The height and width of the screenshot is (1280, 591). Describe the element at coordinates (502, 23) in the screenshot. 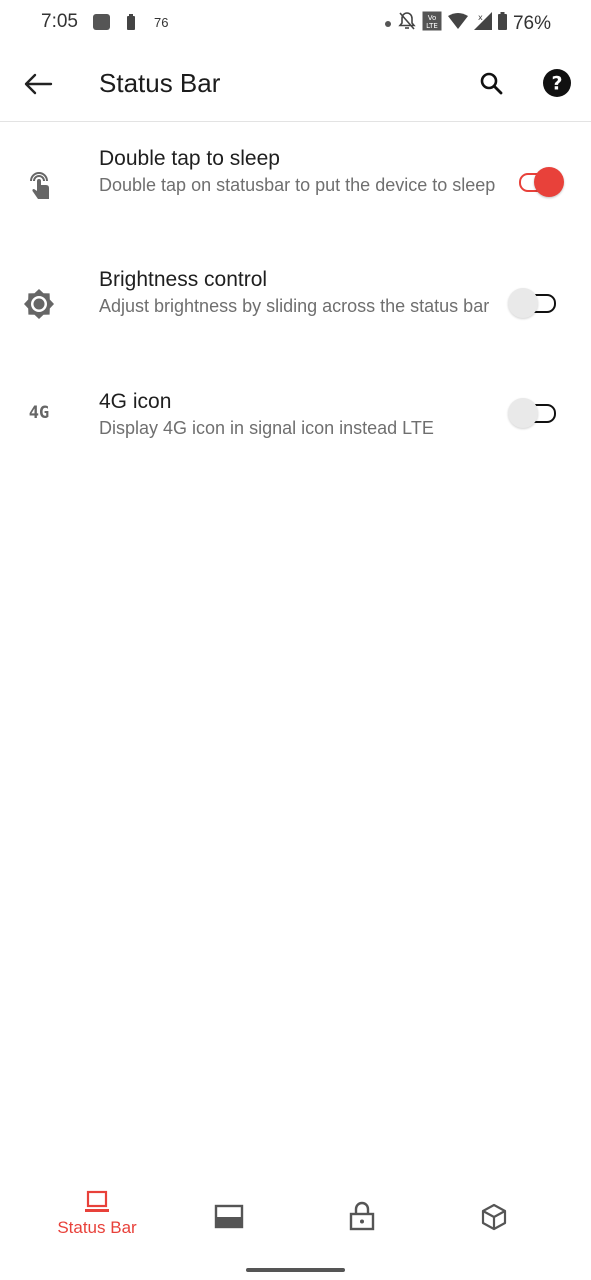

I see `battery-icon` at that location.